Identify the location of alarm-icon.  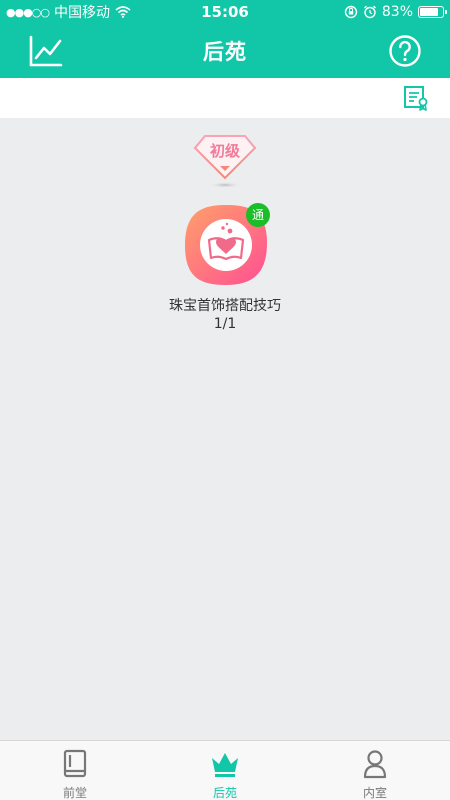
(369, 12).